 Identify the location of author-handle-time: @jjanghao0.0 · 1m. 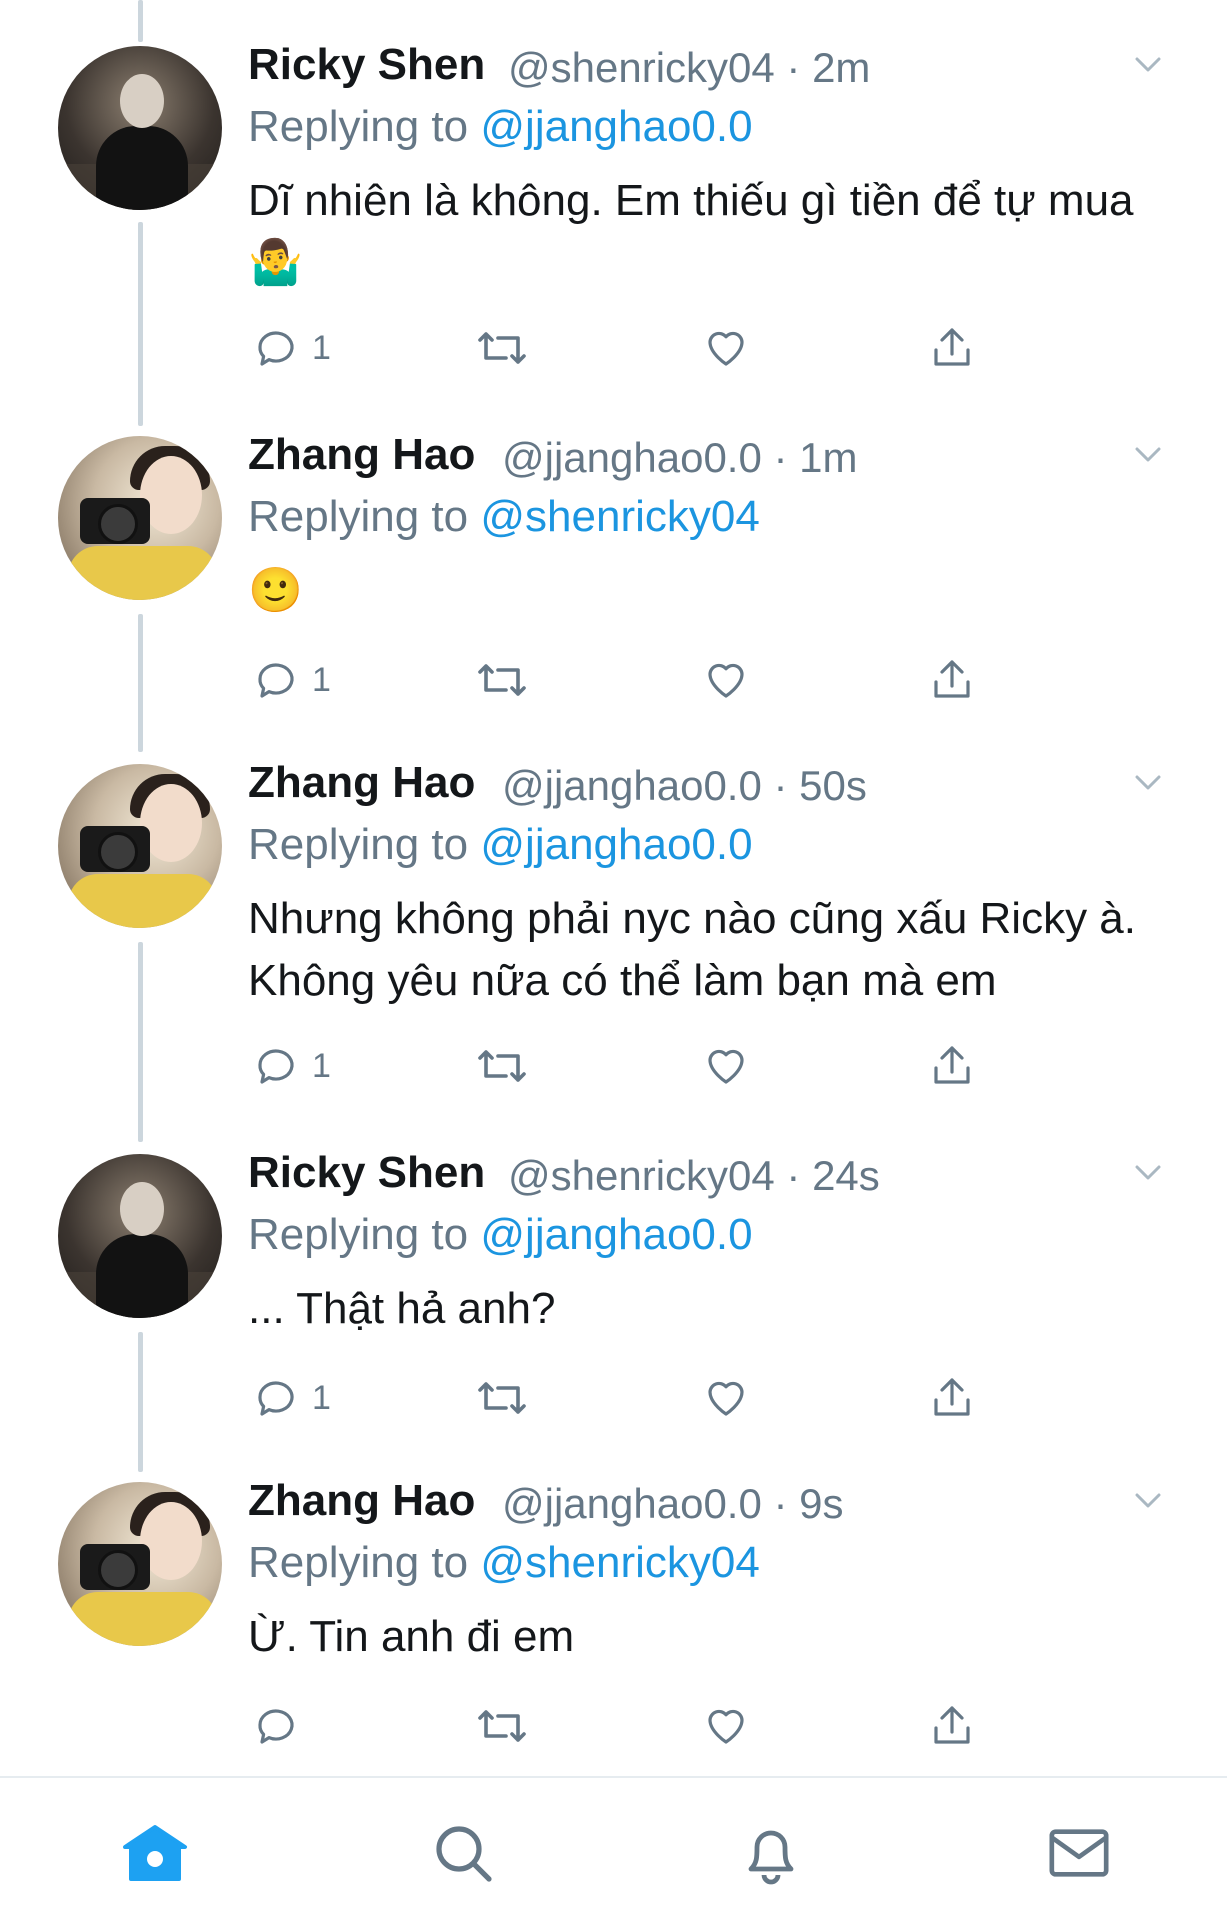
(680, 457).